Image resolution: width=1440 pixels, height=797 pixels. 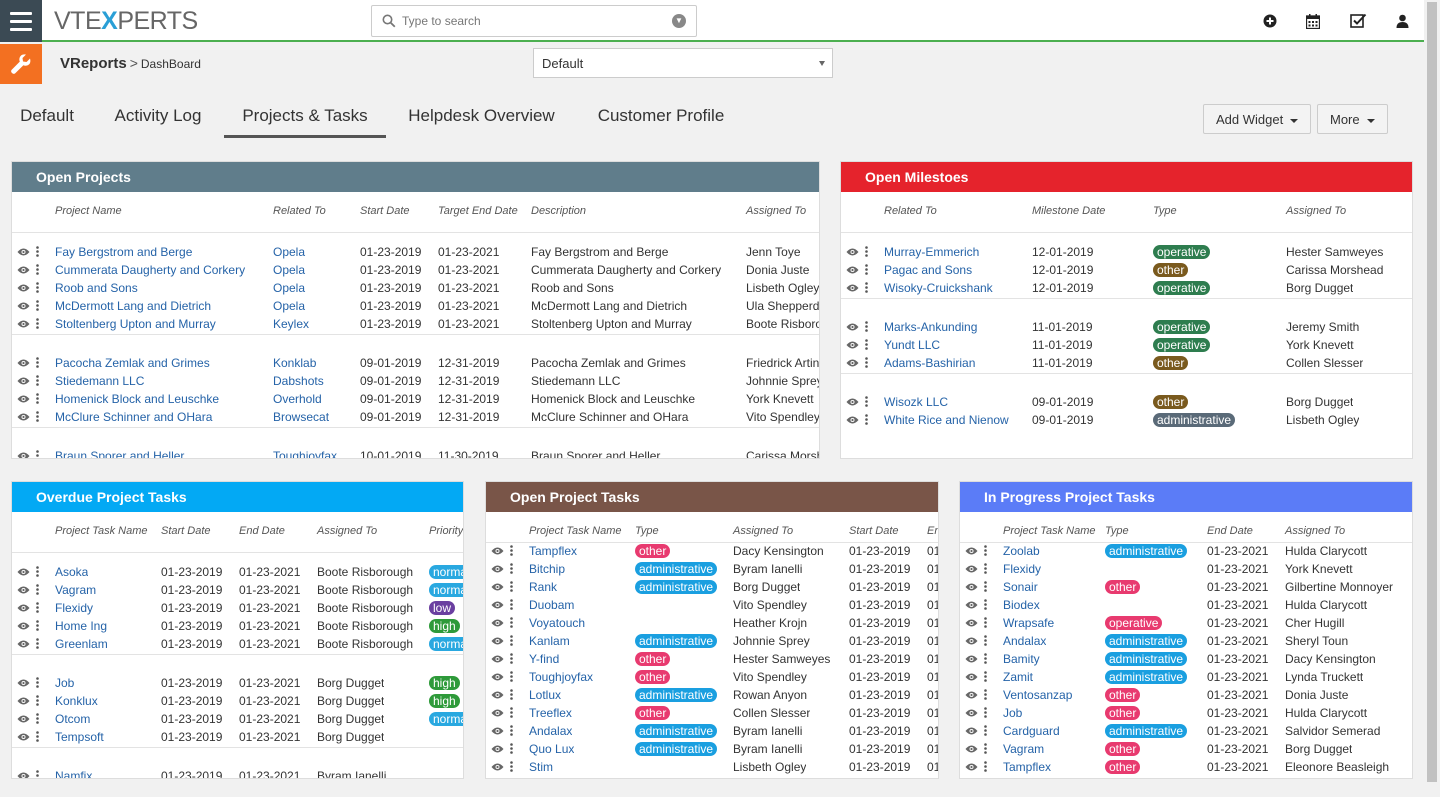 I want to click on project-name: Cummerata Daugherty and Corkery, so click(x=160, y=270).